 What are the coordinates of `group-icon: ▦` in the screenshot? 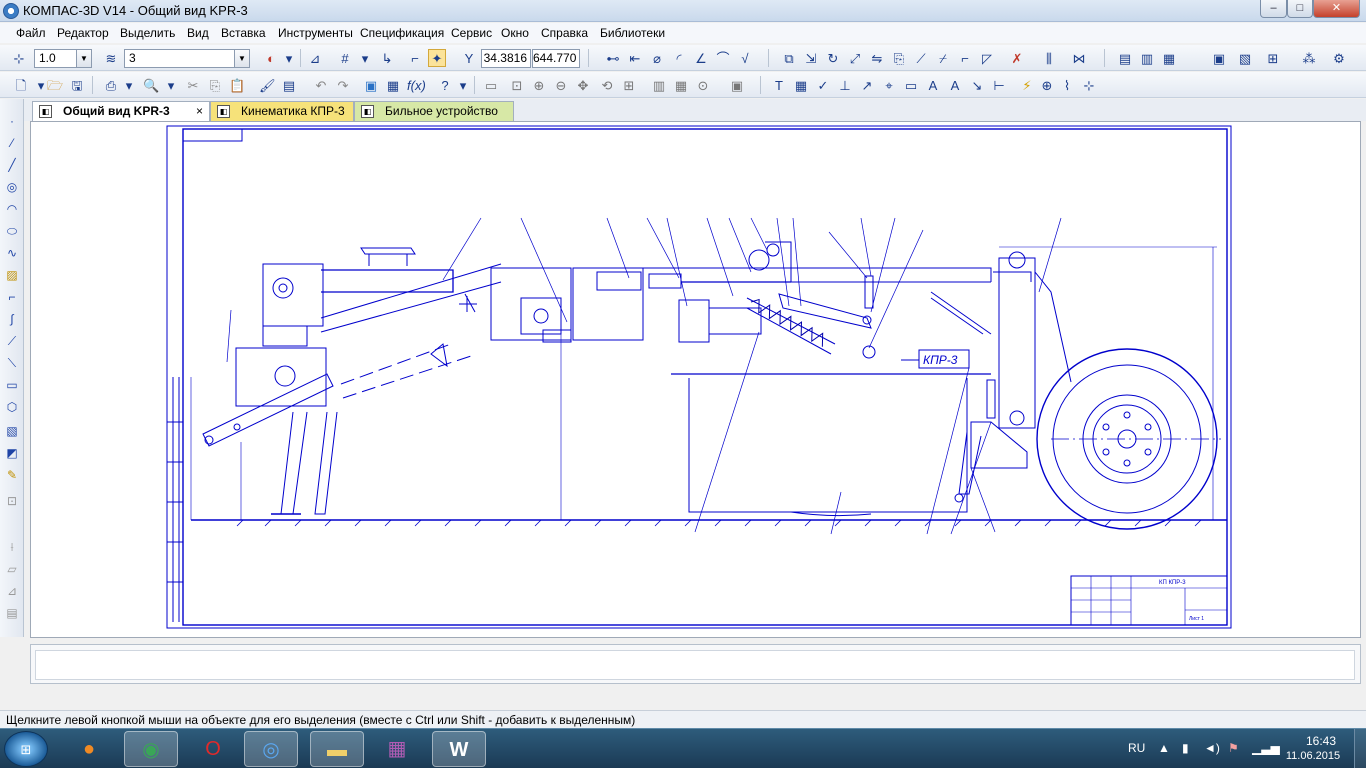 It's located at (681, 85).